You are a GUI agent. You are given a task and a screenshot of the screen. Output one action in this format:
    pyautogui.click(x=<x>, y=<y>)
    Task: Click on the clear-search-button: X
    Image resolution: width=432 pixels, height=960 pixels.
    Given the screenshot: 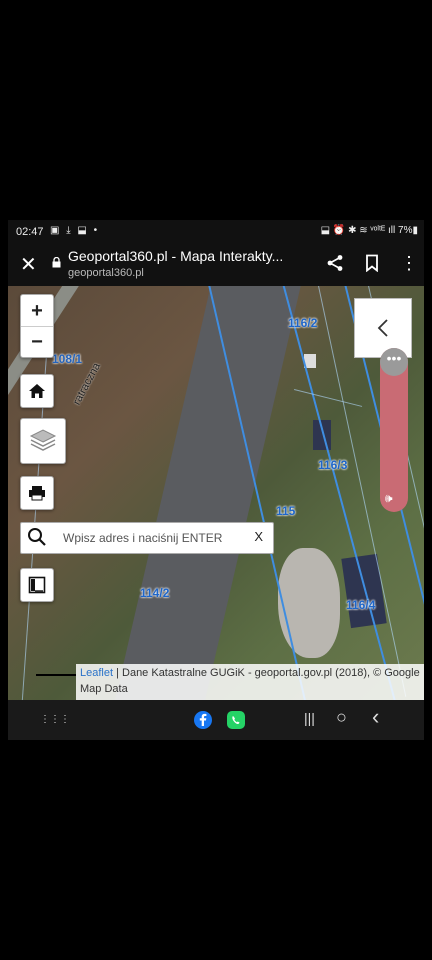 What is the action you would take?
    pyautogui.click(x=258, y=536)
    